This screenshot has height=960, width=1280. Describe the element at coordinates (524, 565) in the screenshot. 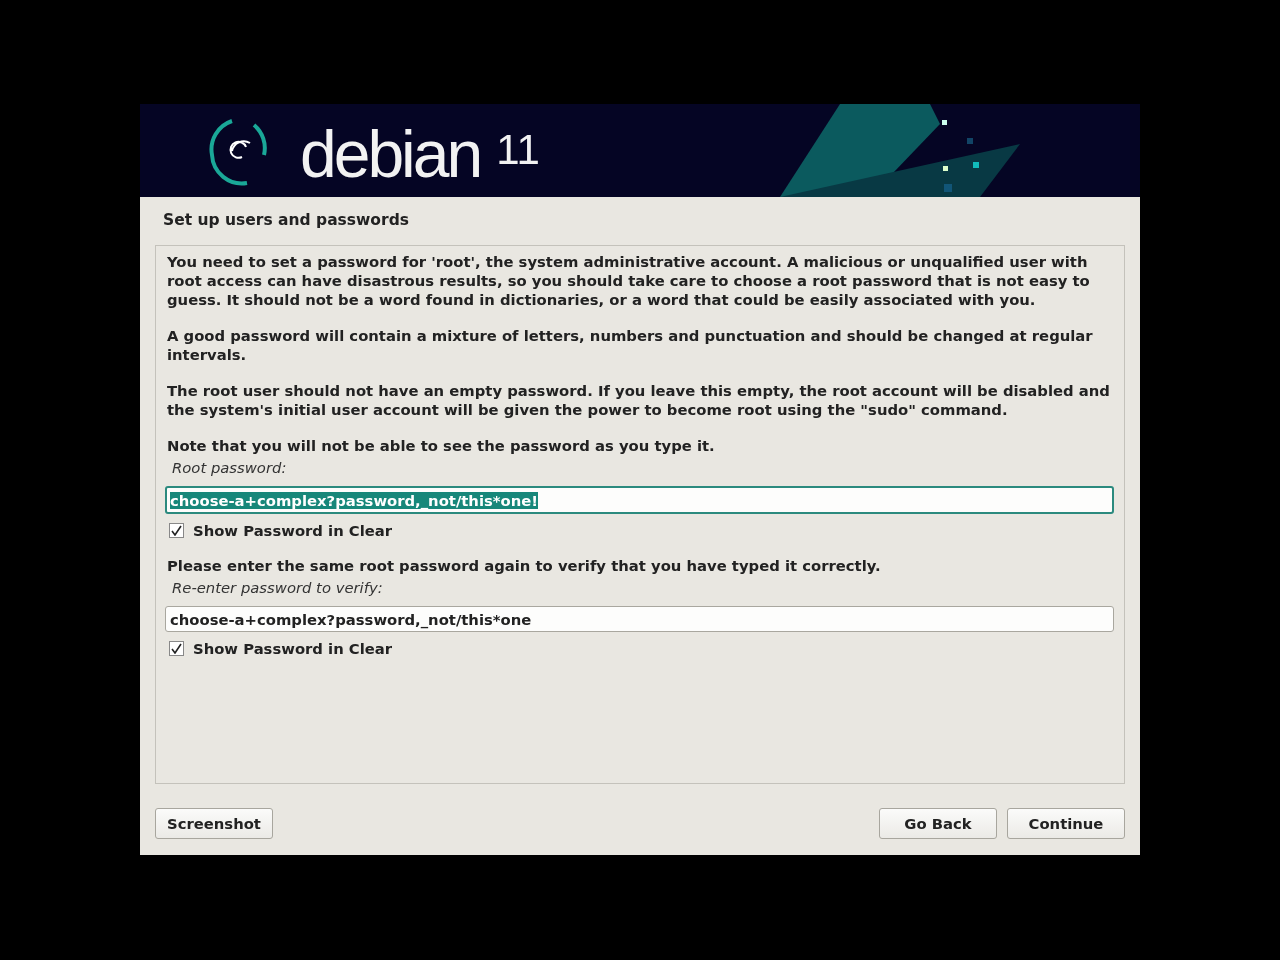

I see `paragraph: Please enter the same root password again to verify that you have typed it correctly.` at that location.